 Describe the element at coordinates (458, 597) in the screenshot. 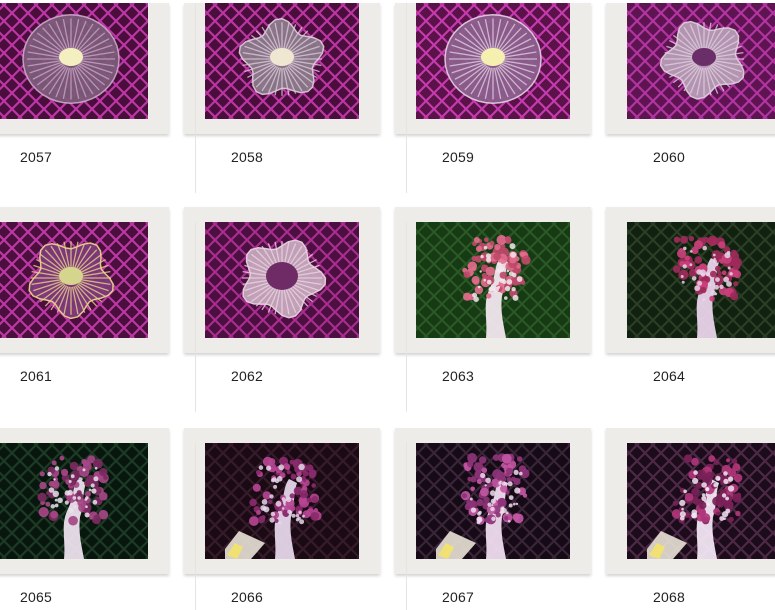

I see `item-number: 2067` at that location.